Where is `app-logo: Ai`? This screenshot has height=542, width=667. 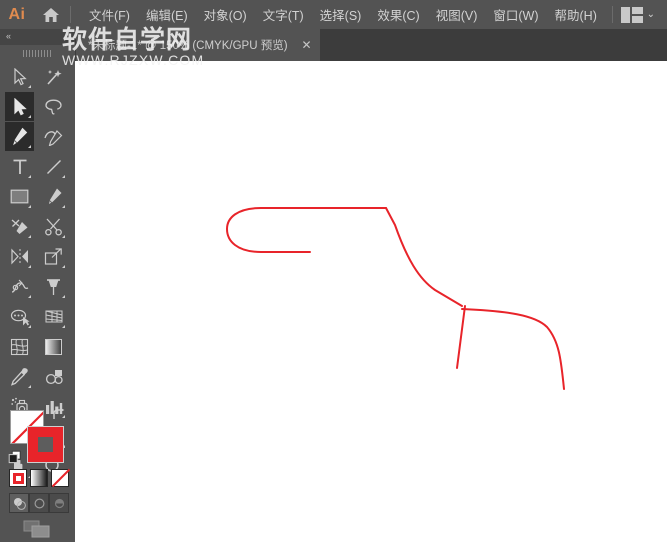 app-logo: Ai is located at coordinates (17, 14).